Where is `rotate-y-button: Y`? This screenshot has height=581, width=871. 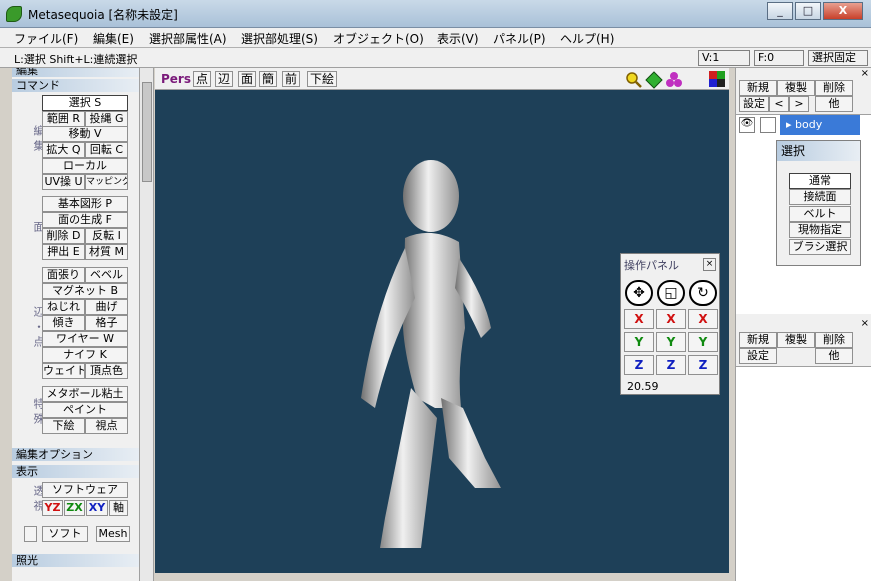 rotate-y-button: Y is located at coordinates (703, 342).